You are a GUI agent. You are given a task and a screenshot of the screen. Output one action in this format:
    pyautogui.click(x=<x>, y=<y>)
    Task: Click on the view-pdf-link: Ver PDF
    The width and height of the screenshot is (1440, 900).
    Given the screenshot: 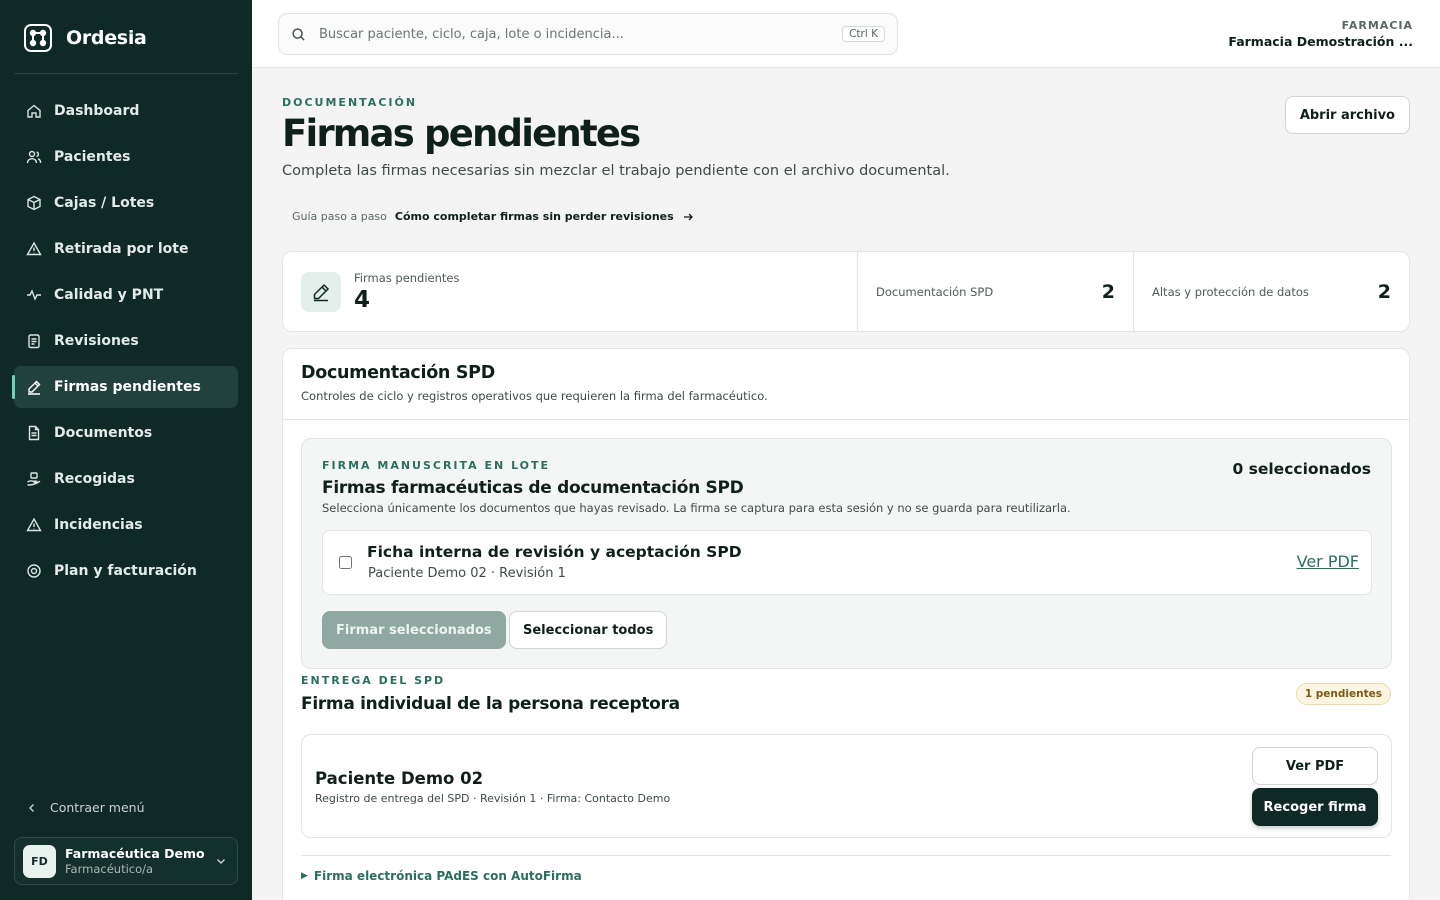 What is the action you would take?
    pyautogui.click(x=1328, y=561)
    